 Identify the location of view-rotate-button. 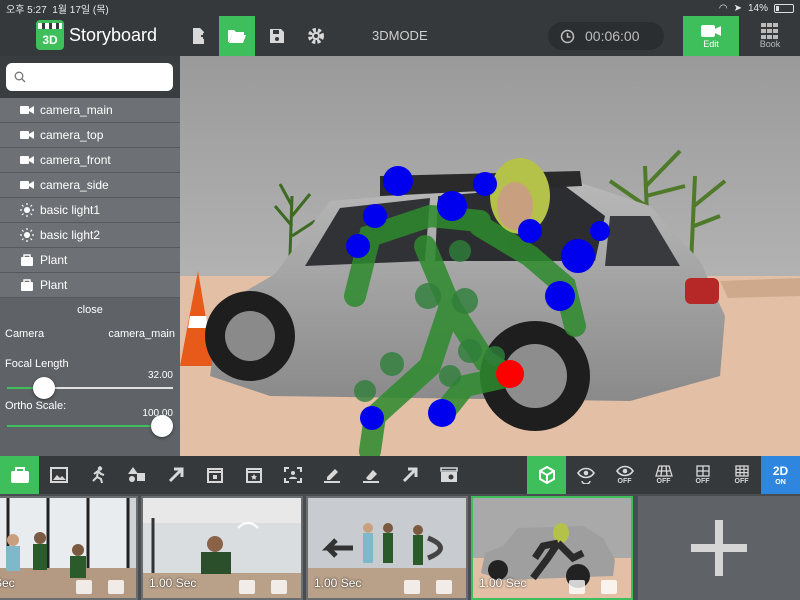
(585, 475).